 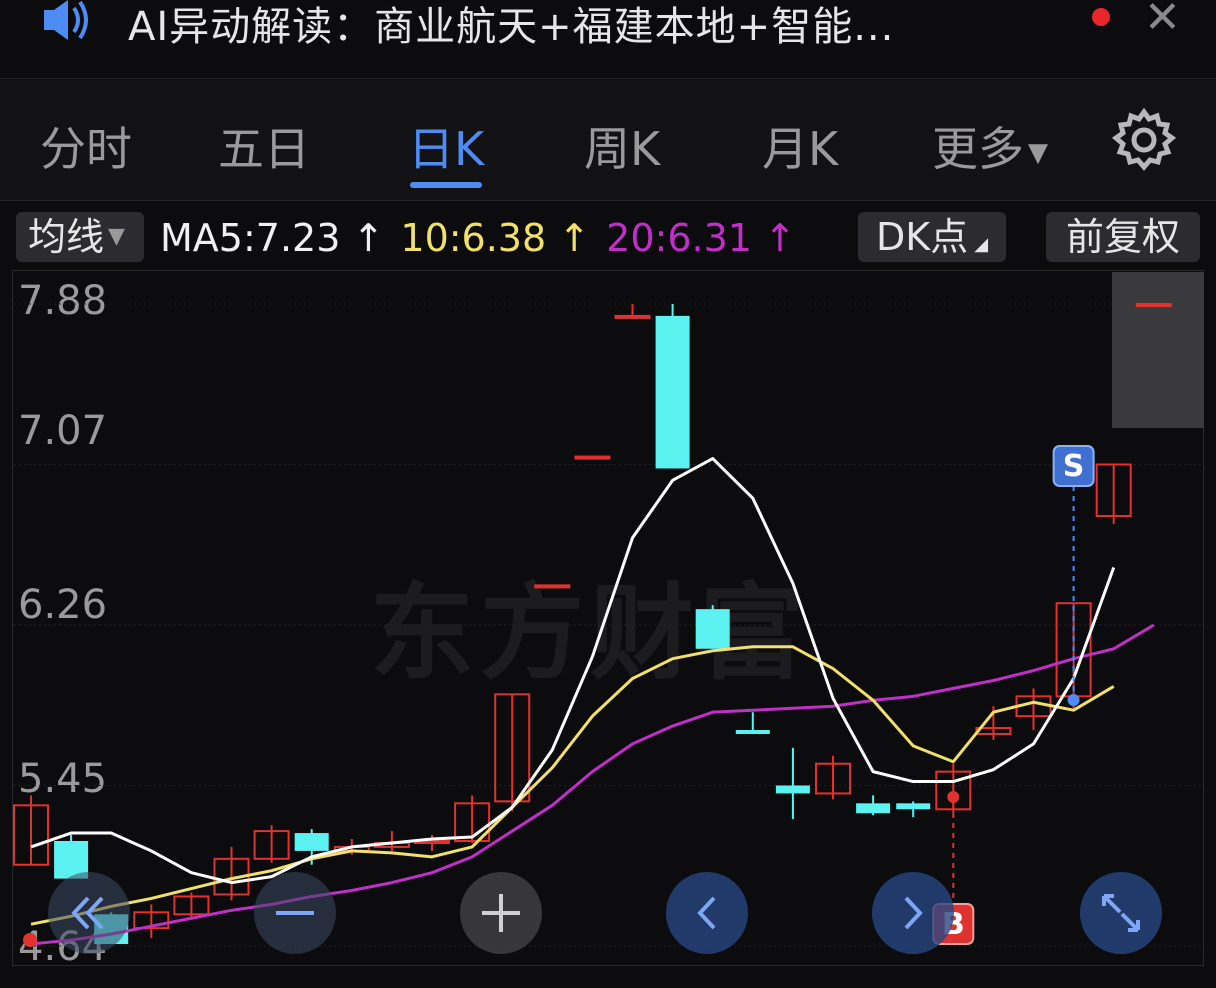 I want to click on sell-signal-label: S, so click(x=1074, y=466).